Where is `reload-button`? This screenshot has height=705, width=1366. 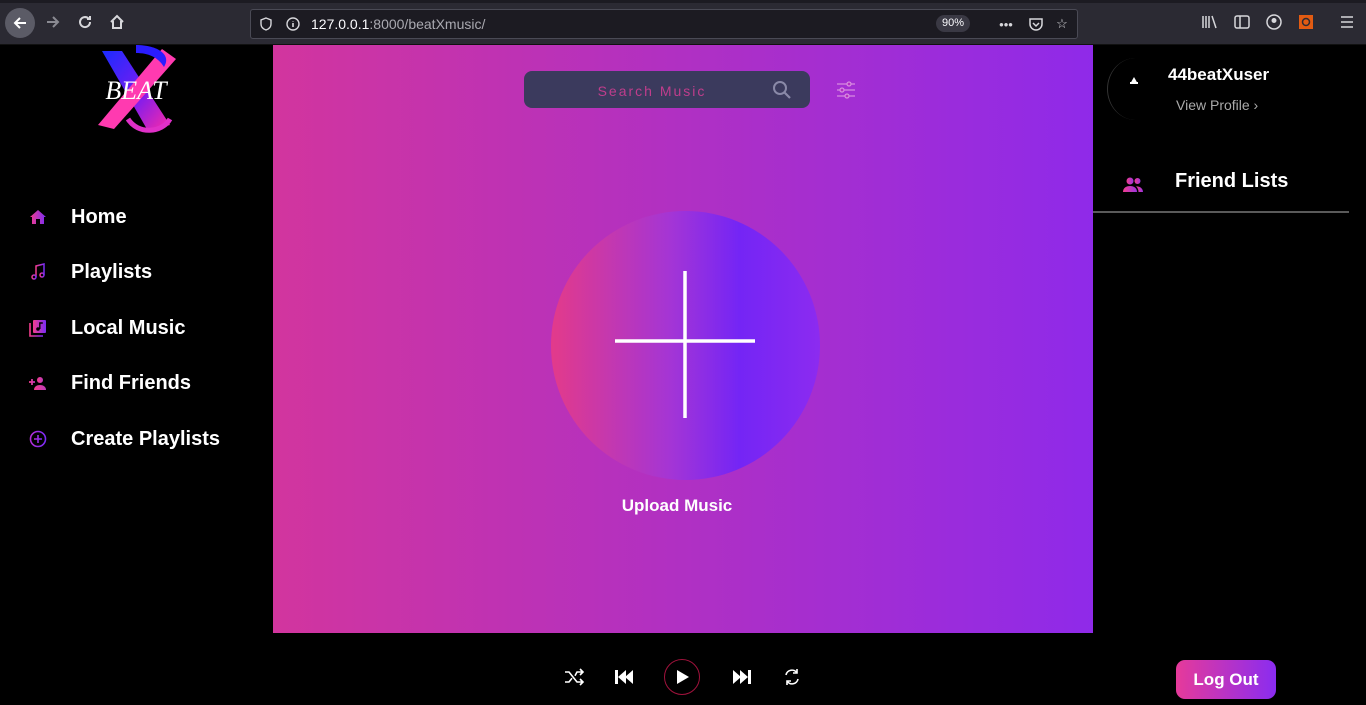
reload-button is located at coordinates (85, 22).